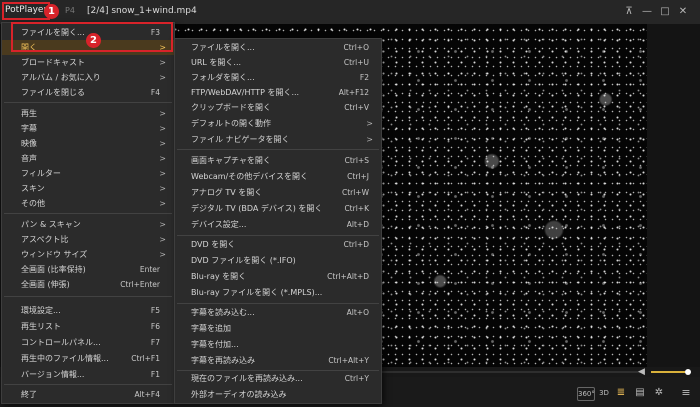 This screenshot has height=407, width=700. What do you see at coordinates (278, 107) in the screenshot?
I see `submenu-item-open-clipboard: クリップボードを開く Ctrl+V` at bounding box center [278, 107].